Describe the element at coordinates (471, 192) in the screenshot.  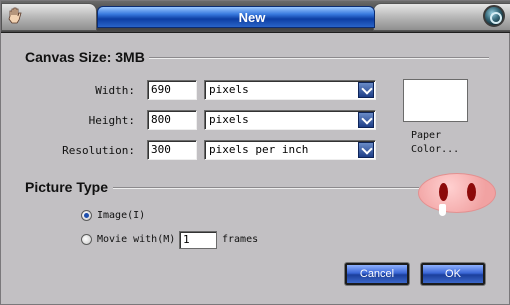
I see `pig-right-eye` at that location.